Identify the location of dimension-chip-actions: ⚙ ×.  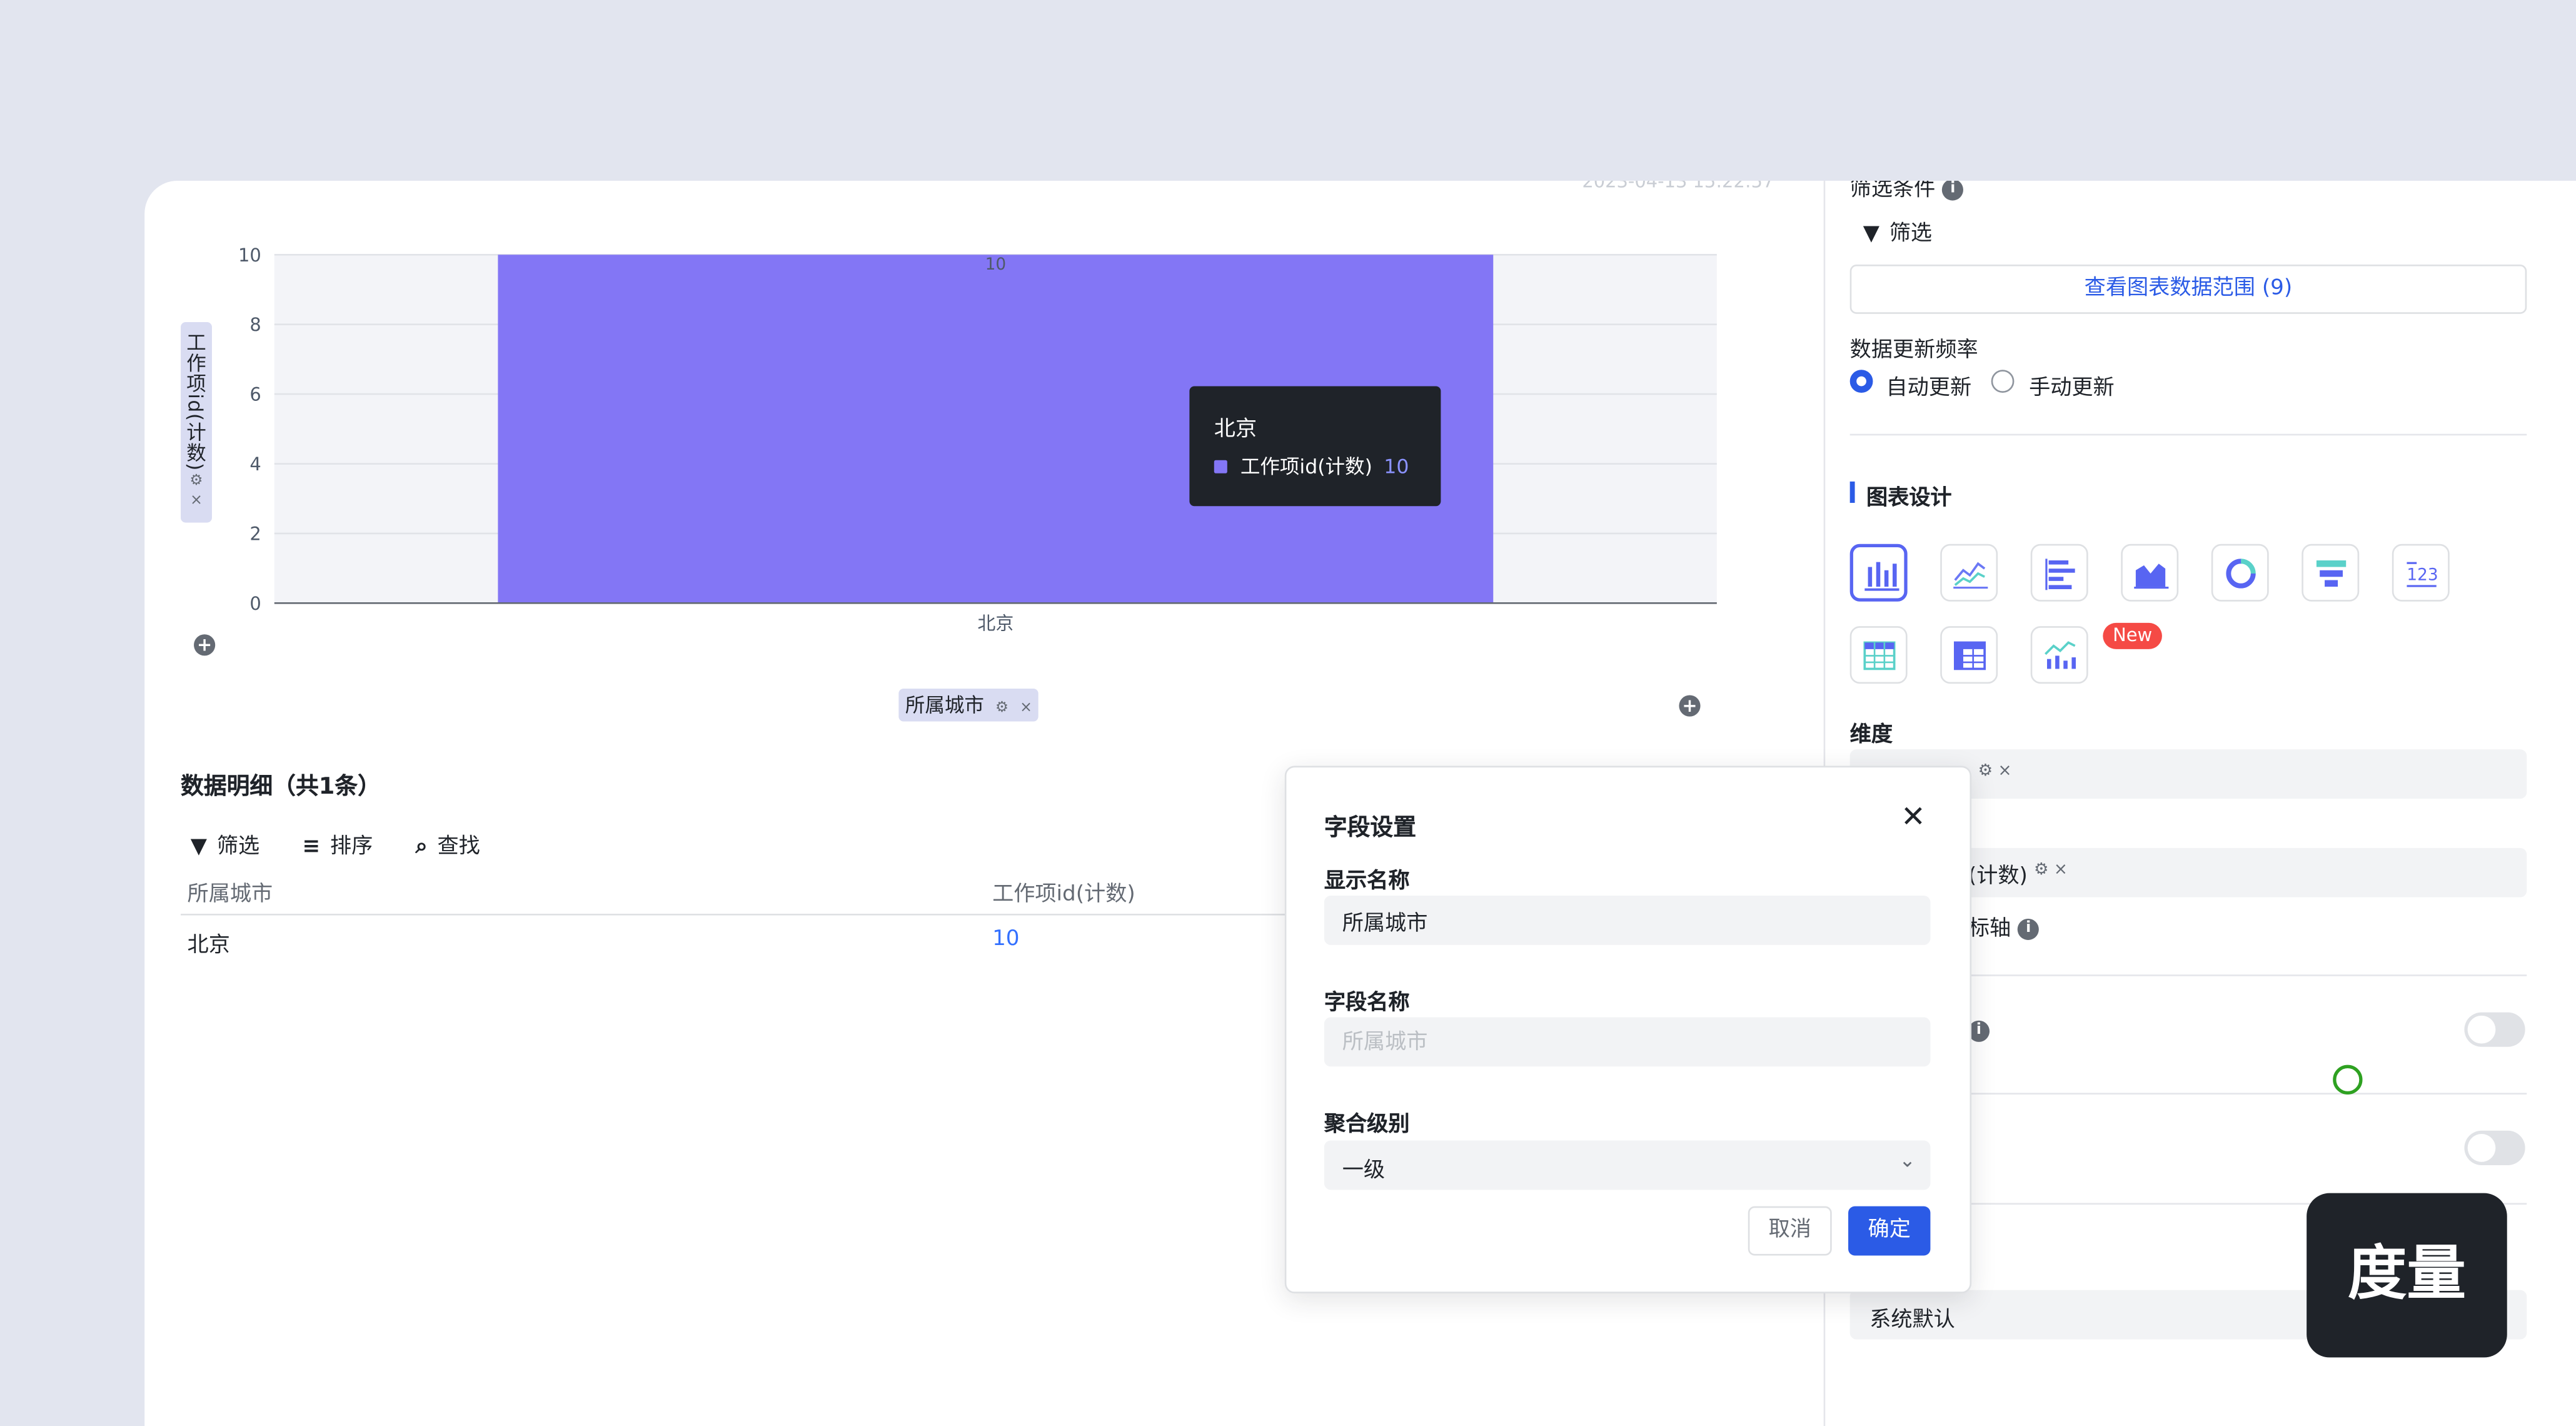
(1995, 771).